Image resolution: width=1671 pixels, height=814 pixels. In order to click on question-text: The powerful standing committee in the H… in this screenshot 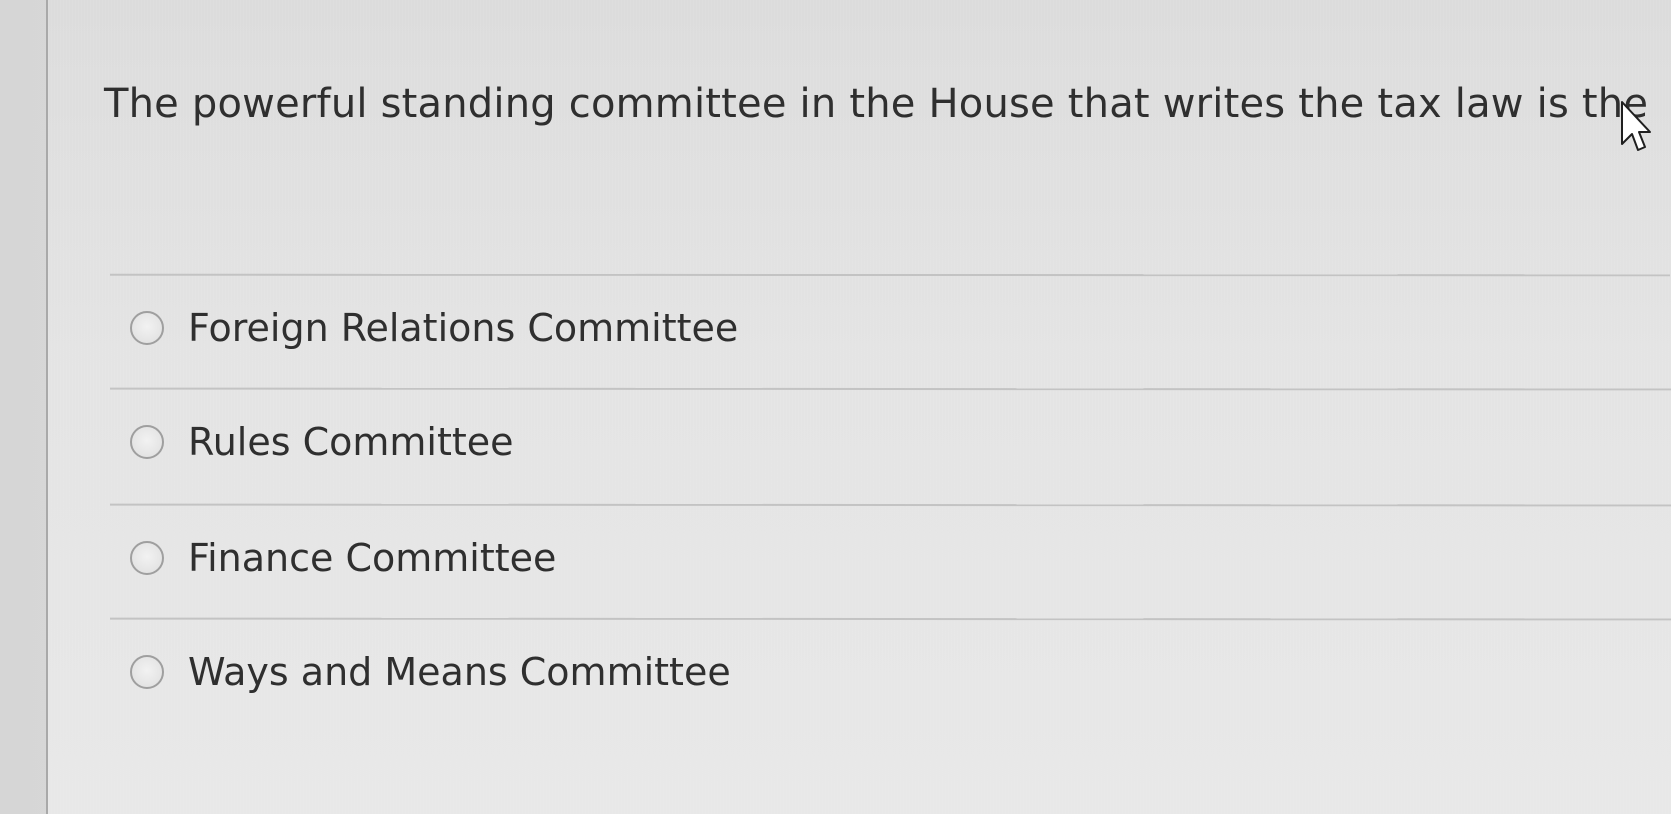, I will do `click(876, 104)`.